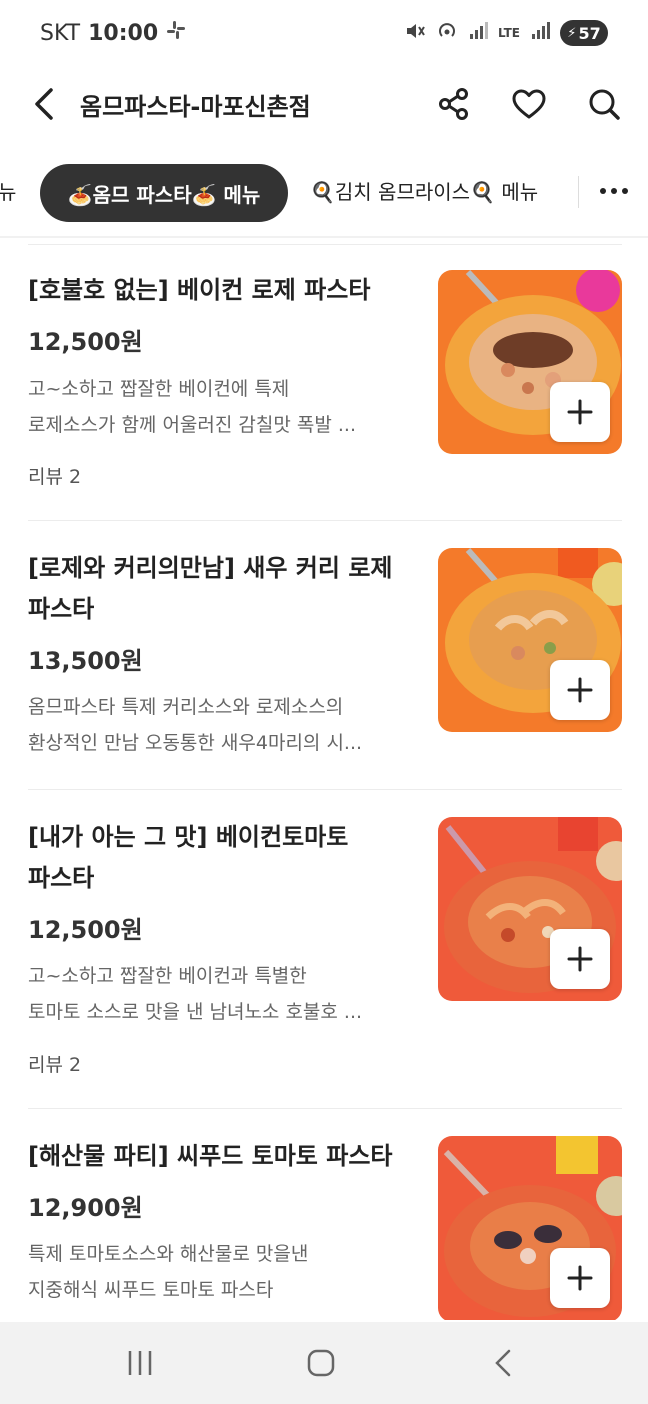  I want to click on battery-indicator: ⚡ 57, so click(584, 33).